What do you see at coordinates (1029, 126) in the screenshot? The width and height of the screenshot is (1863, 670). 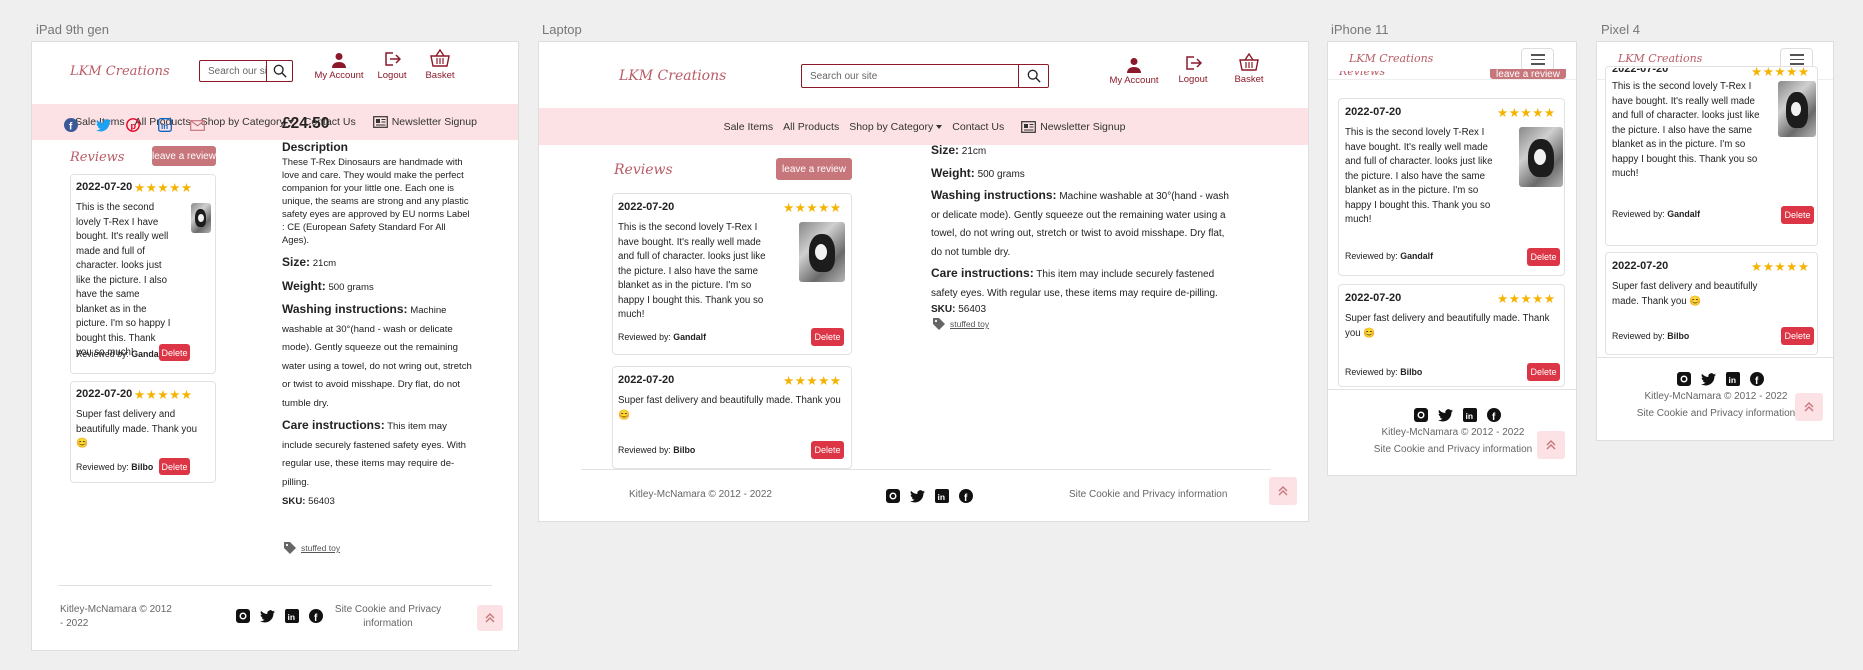 I see `newsletter-icon` at bounding box center [1029, 126].